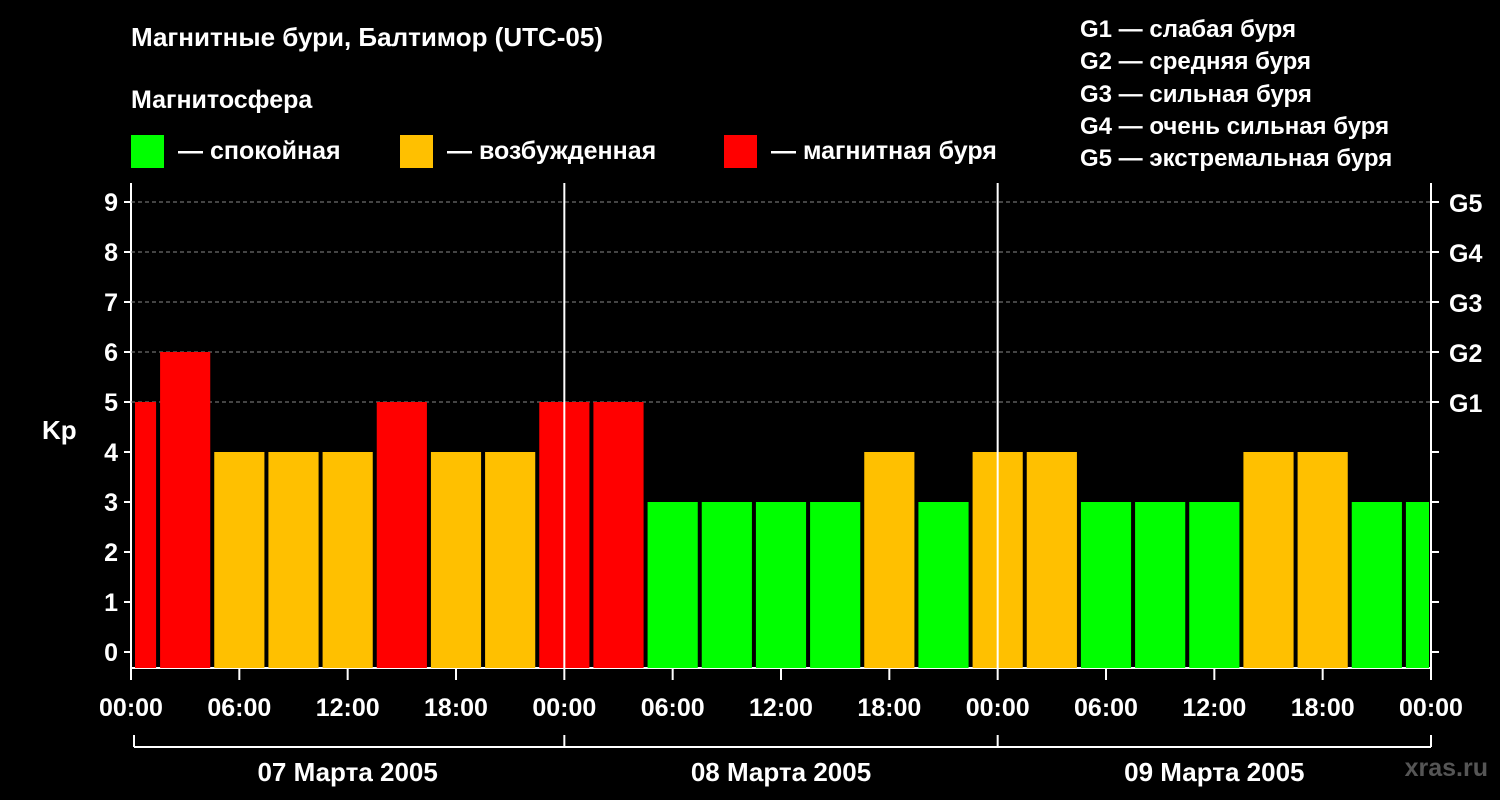 The image size is (1500, 800). What do you see at coordinates (1465, 254) in the screenshot?
I see `g-scale-axis-label: G4` at bounding box center [1465, 254].